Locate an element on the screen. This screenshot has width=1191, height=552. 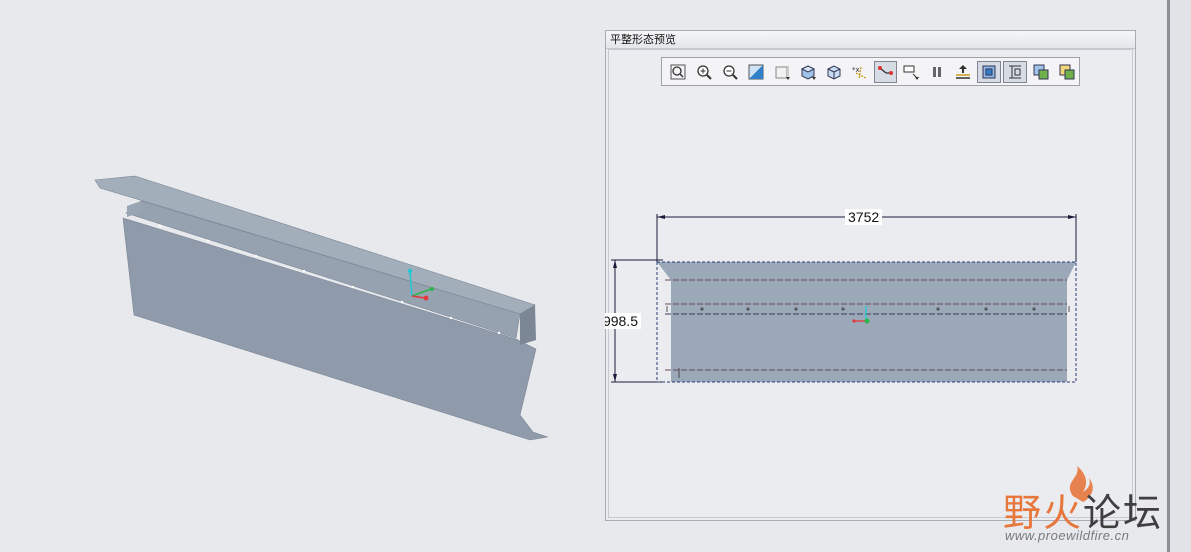
annotation-display-icon is located at coordinates (911, 72).